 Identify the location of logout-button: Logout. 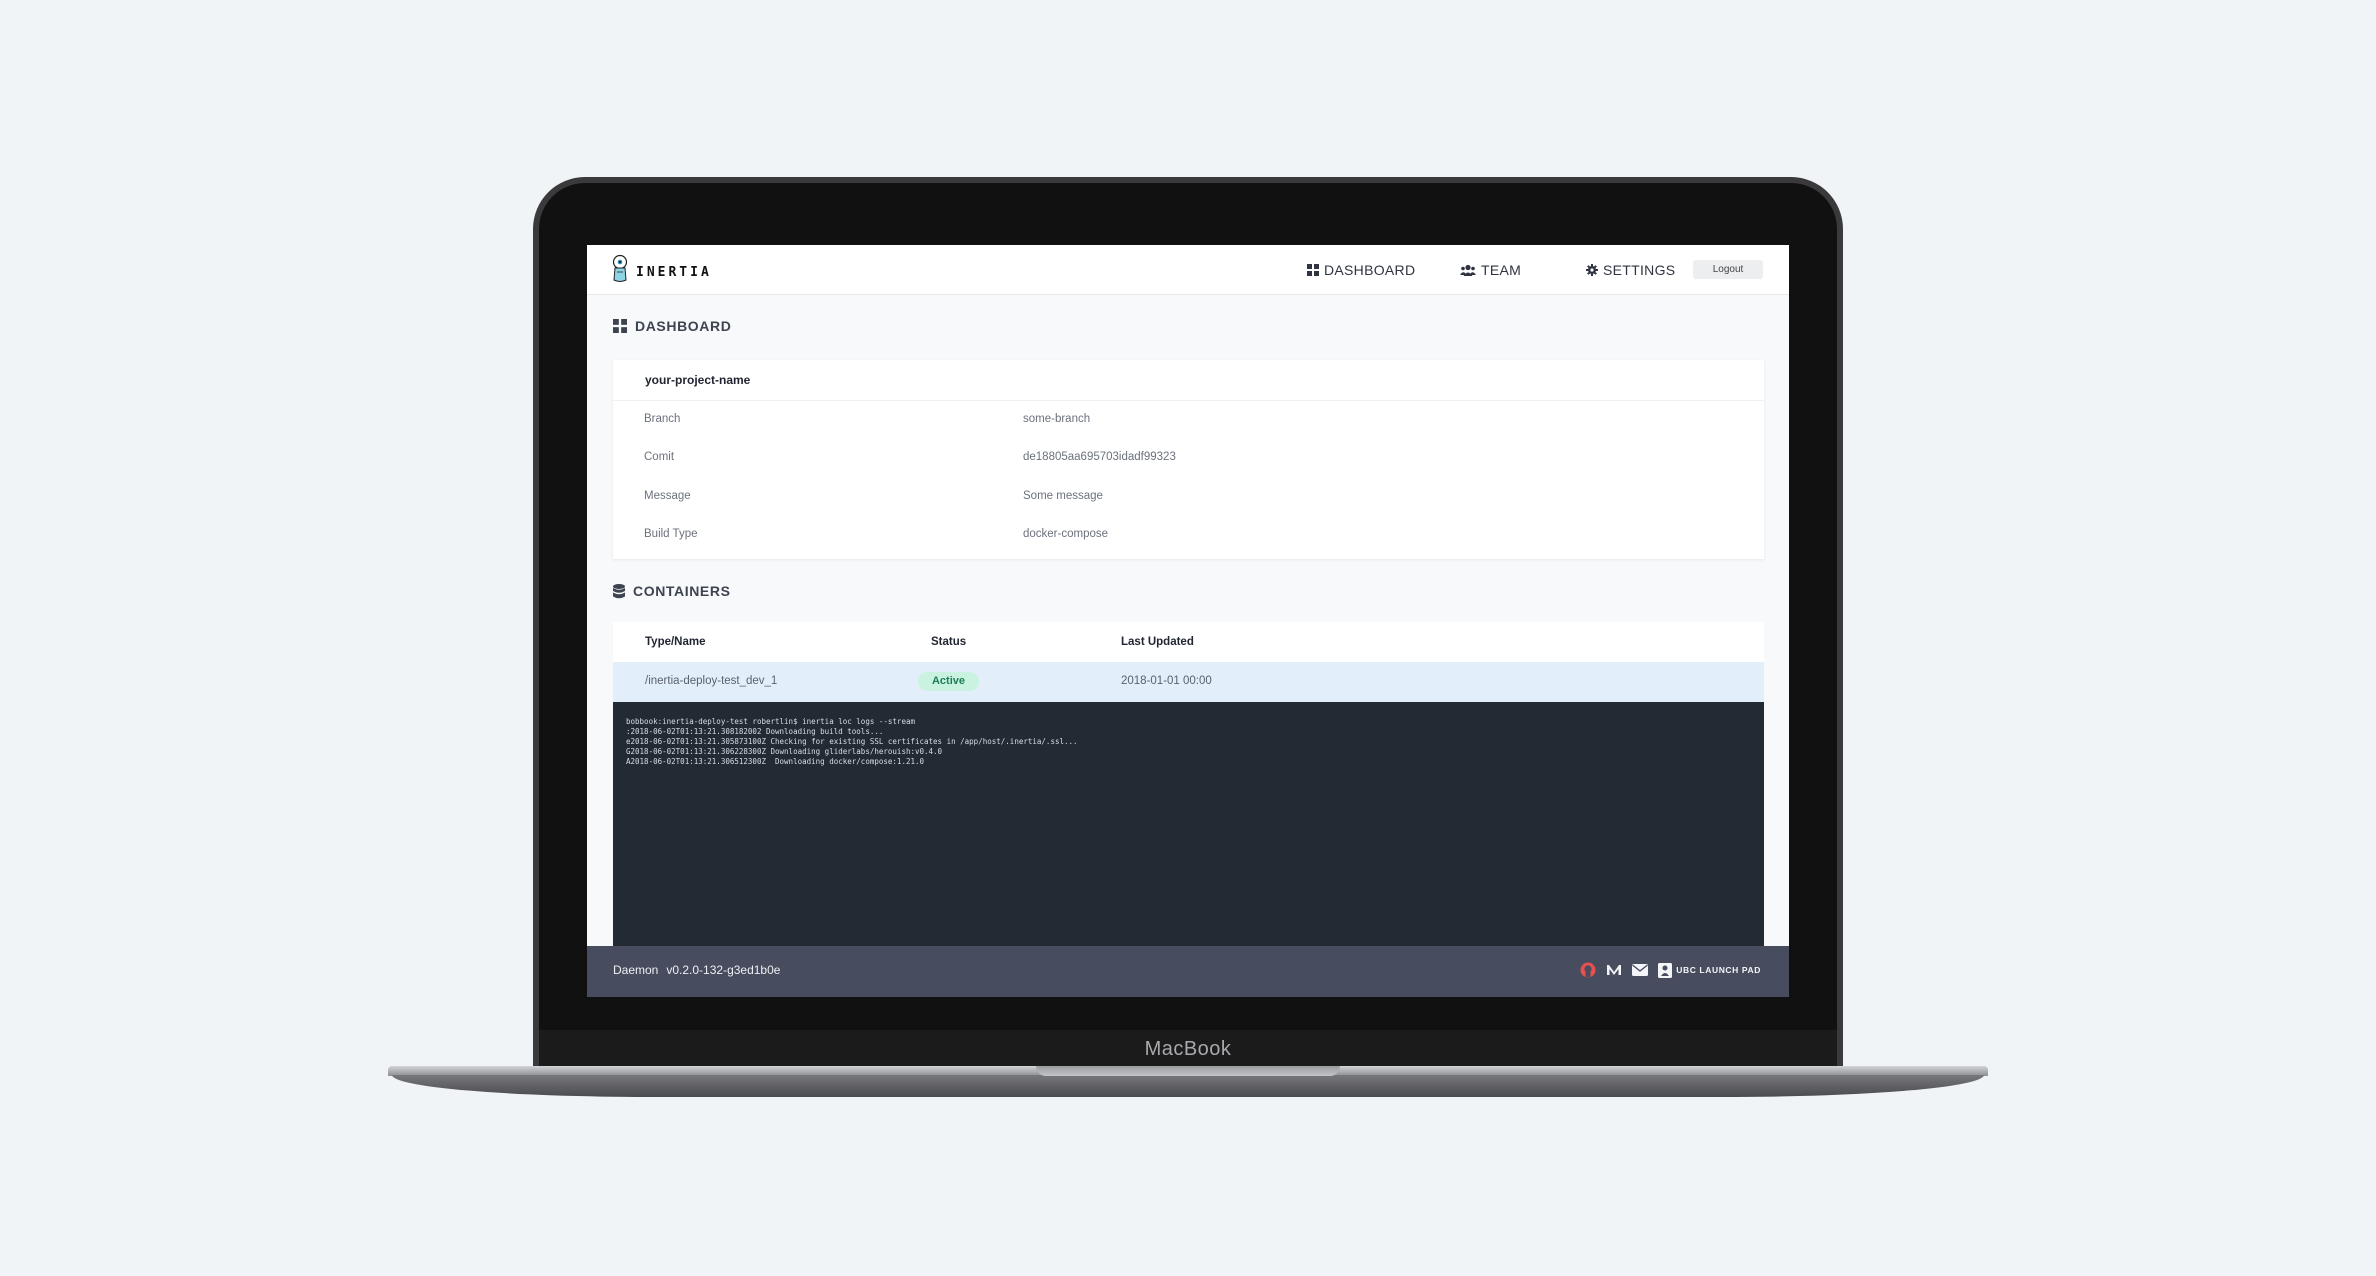
(1728, 269).